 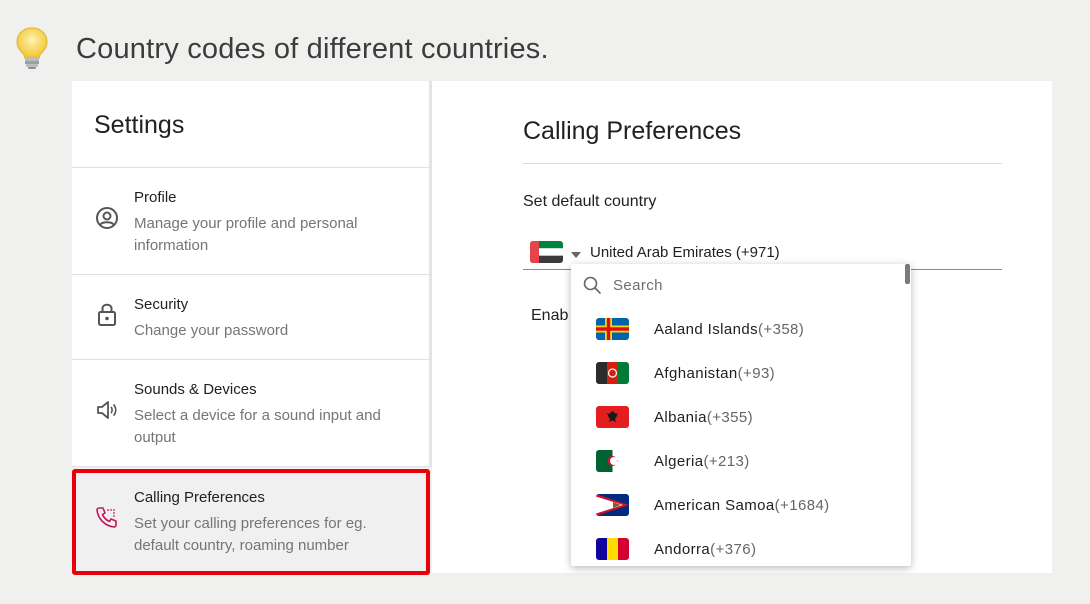 I want to click on afghanistan-flag-icon, so click(x=612, y=373).